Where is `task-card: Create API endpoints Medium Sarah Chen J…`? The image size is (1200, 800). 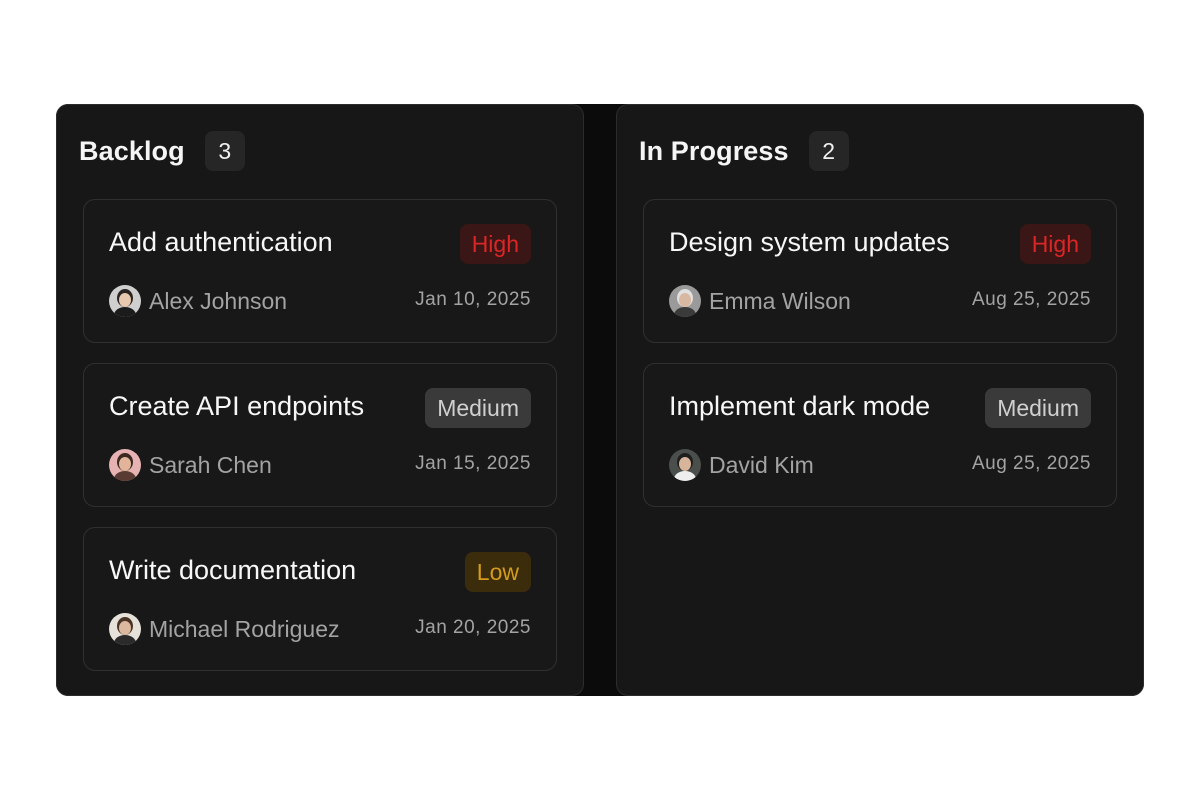 task-card: Create API endpoints Medium Sarah Chen J… is located at coordinates (320, 435).